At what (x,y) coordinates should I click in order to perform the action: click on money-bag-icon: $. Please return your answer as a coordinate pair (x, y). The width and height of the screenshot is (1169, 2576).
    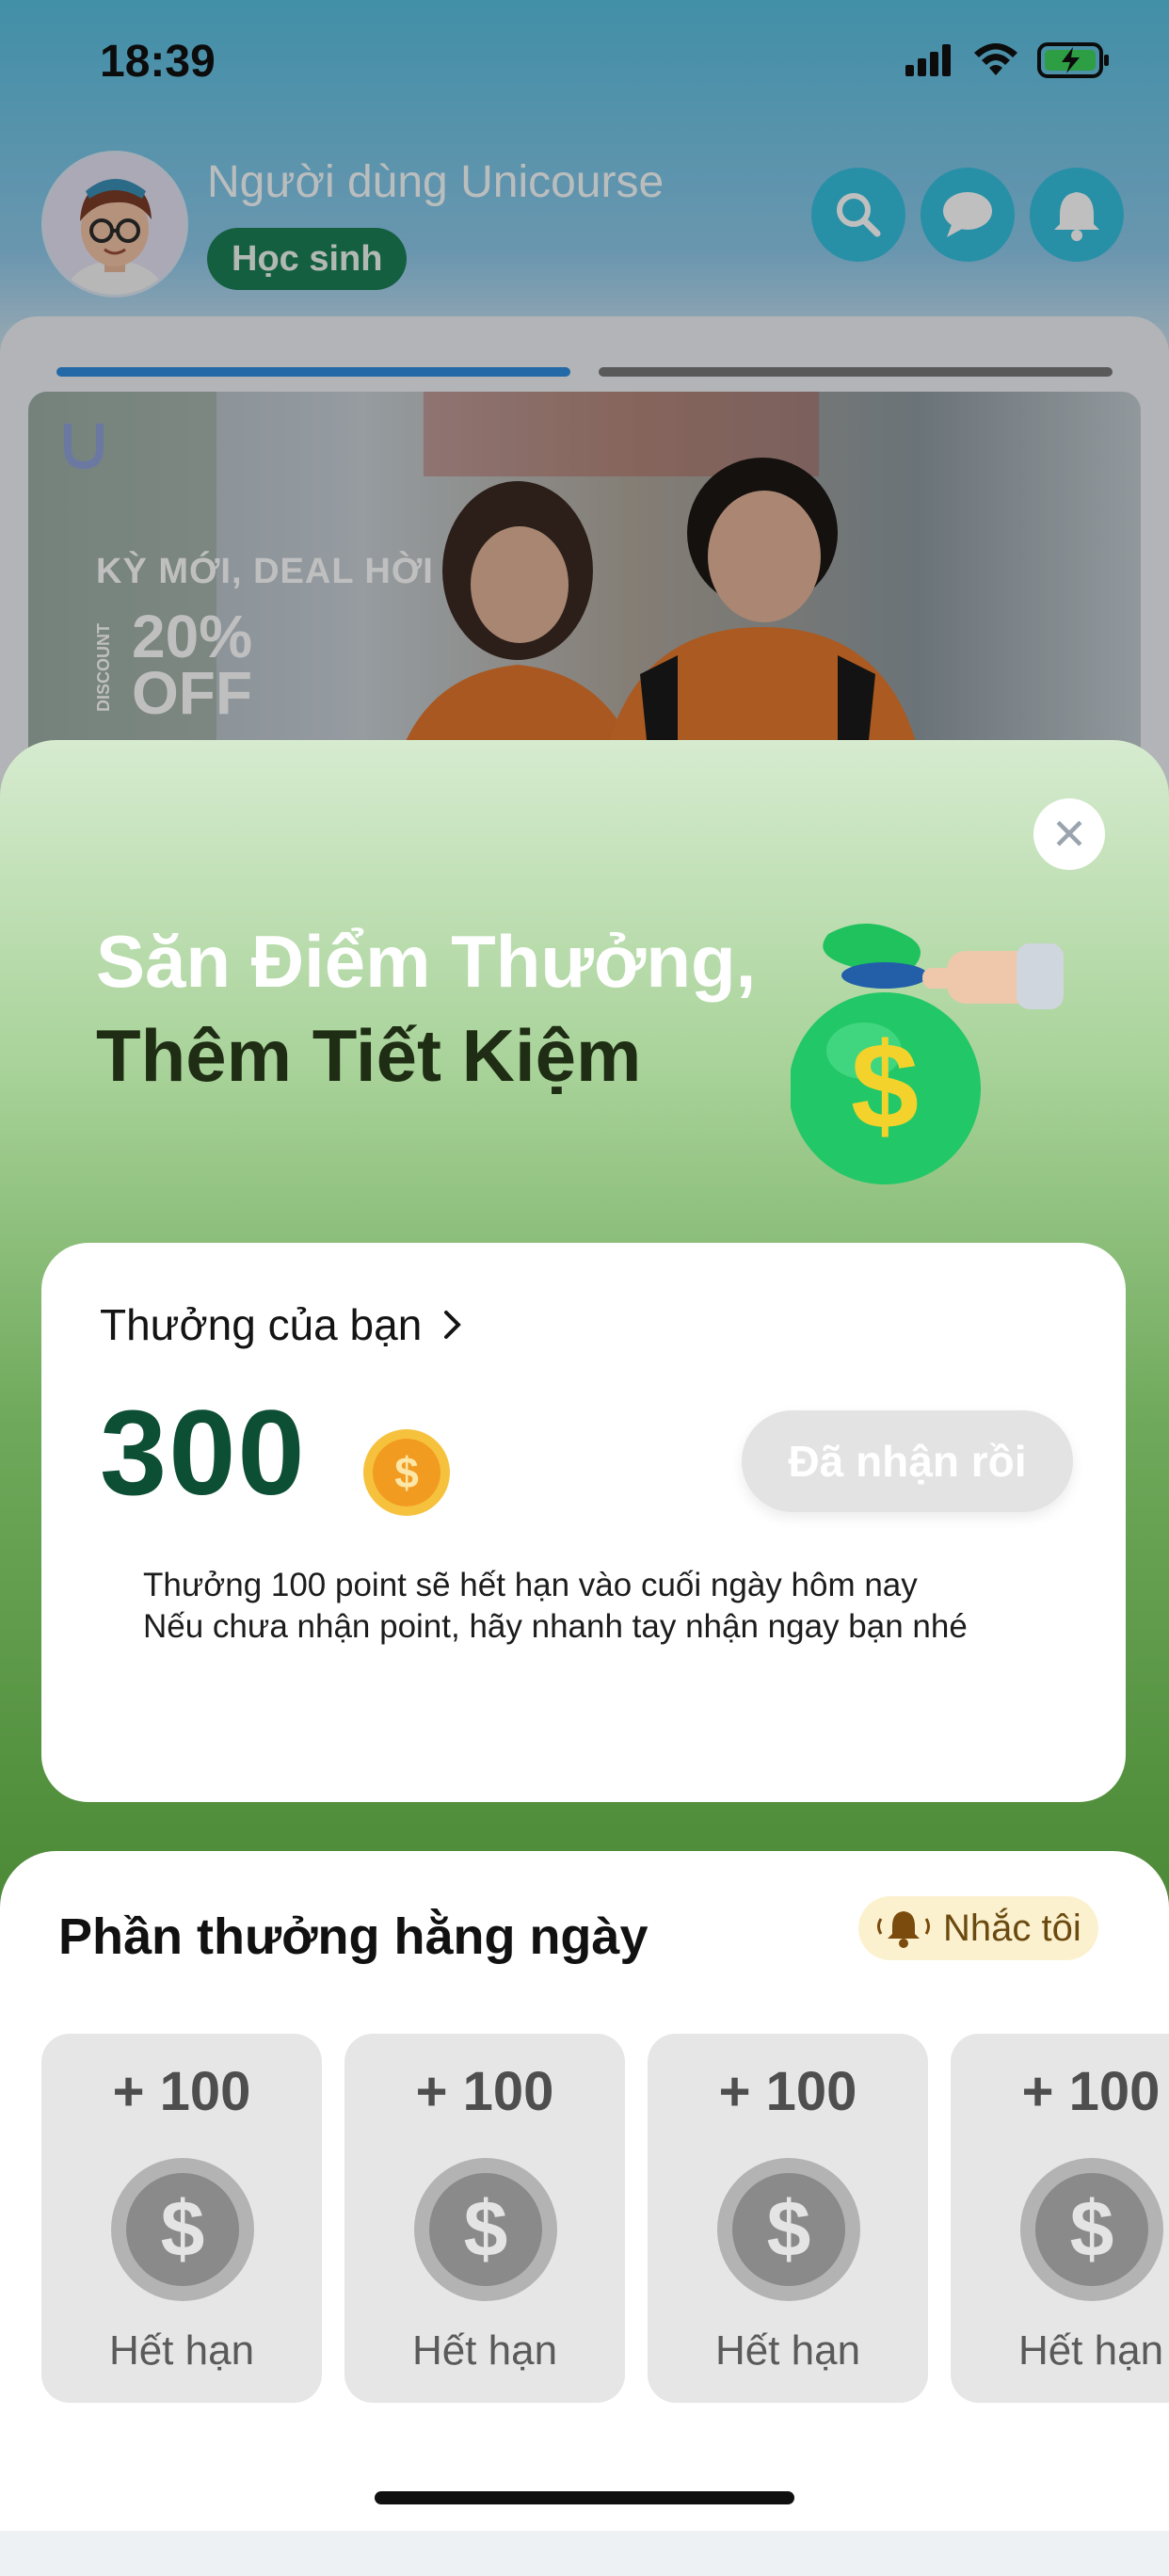
    Looking at the image, I should click on (928, 1054).